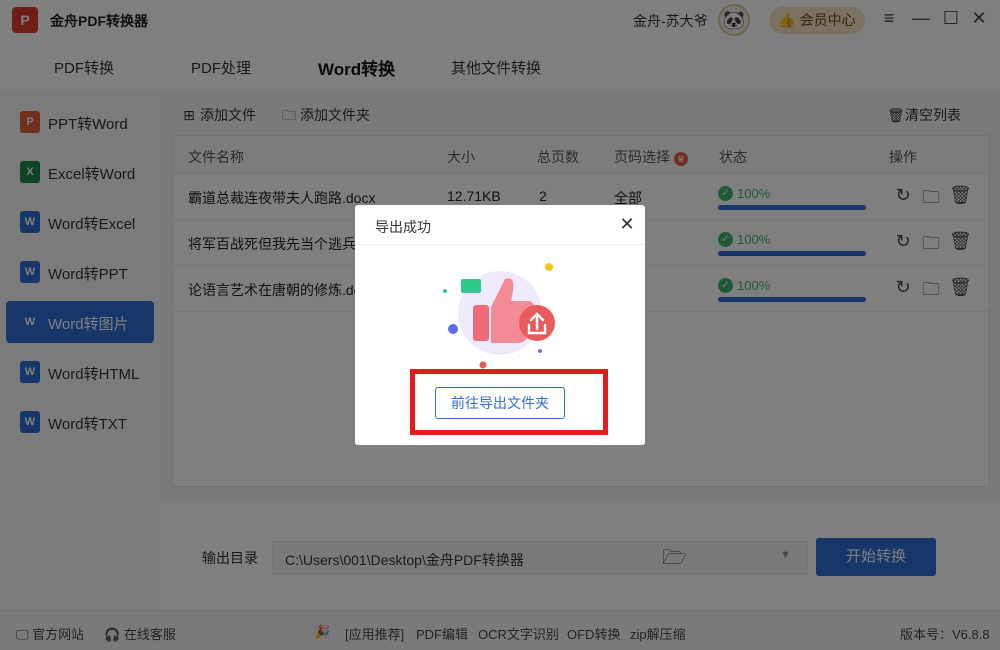 Image resolution: width=1000 pixels, height=650 pixels. What do you see at coordinates (453, 329) in the screenshot?
I see `illus-dot-blue` at bounding box center [453, 329].